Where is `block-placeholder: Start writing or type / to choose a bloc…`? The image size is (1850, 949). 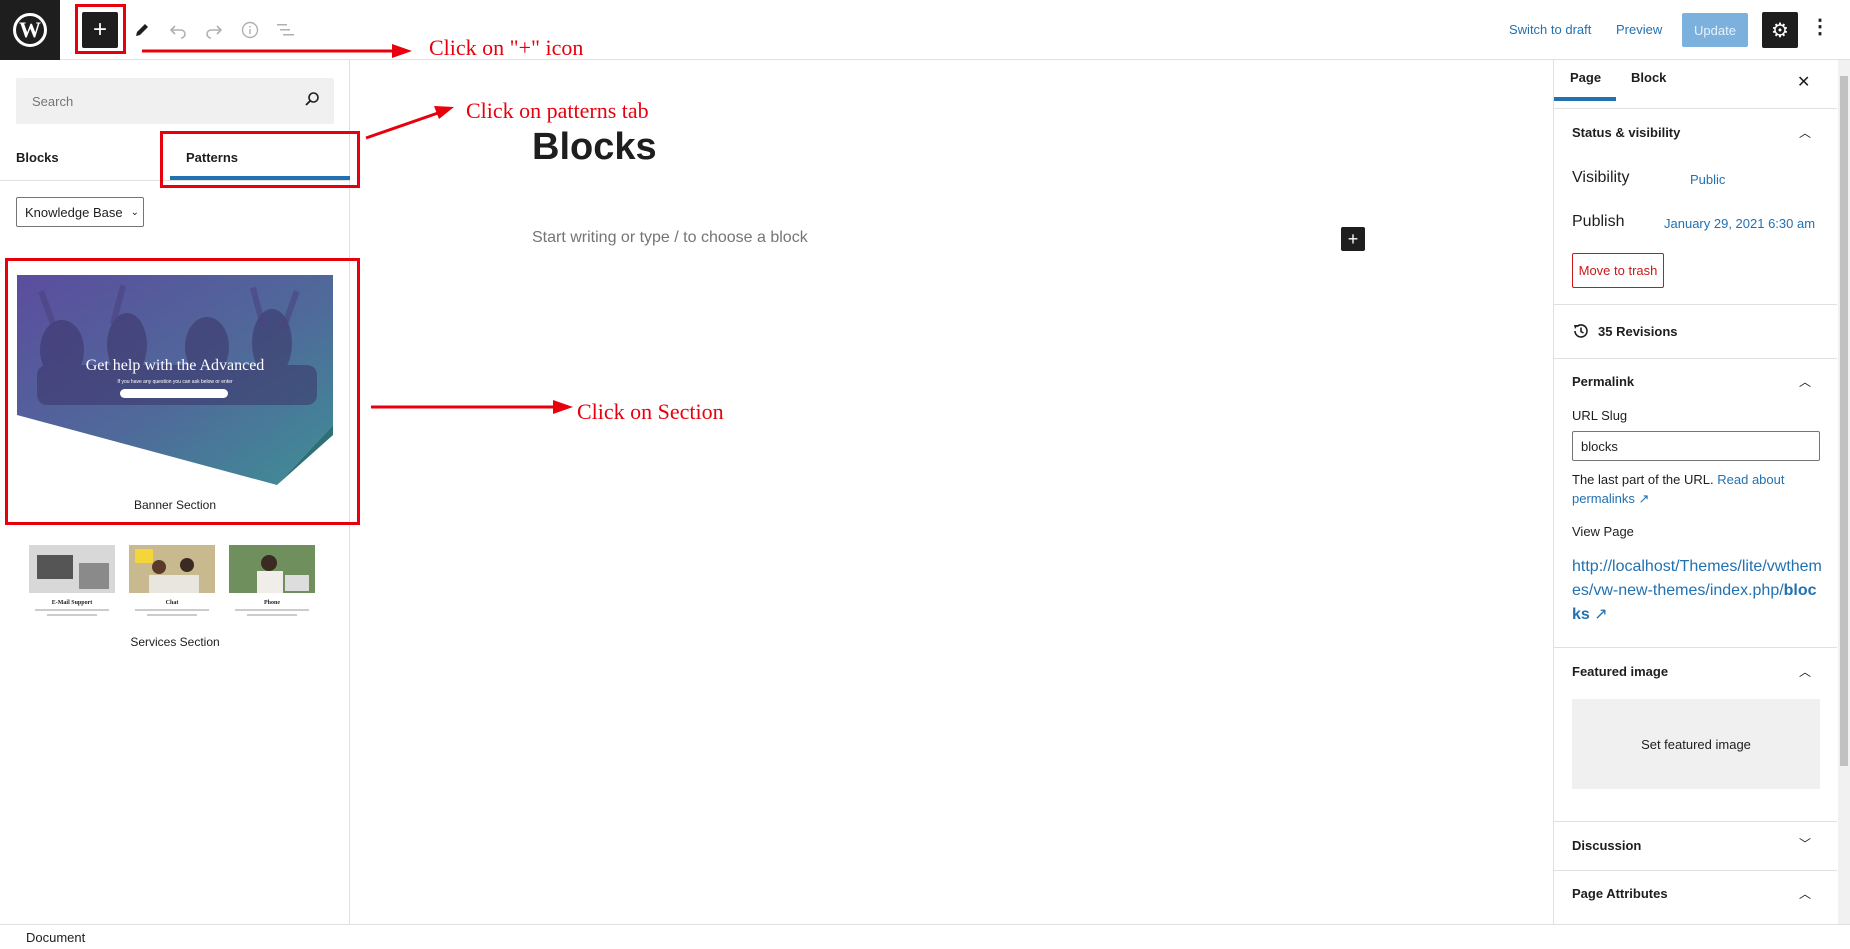
block-placeholder: Start writing or type / to choose a bloc… is located at coordinates (670, 238).